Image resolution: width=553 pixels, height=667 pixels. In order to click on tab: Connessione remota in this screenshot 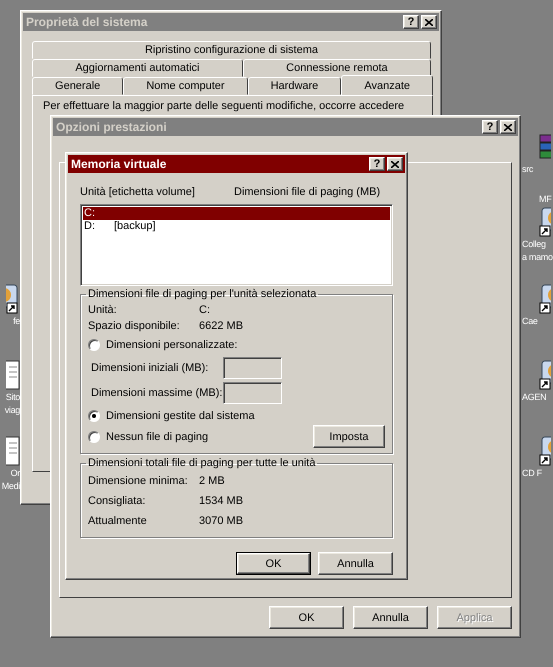, I will do `click(337, 68)`.